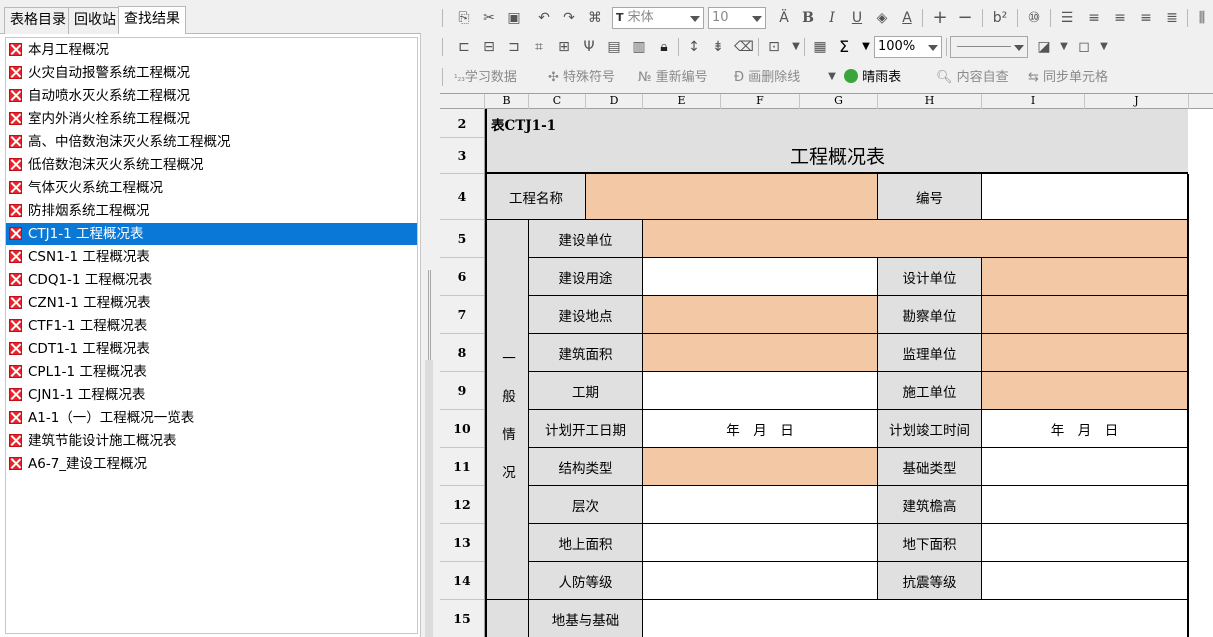 This screenshot has height=637, width=1213. I want to click on align-center-icon: ≡, so click(1120, 18).